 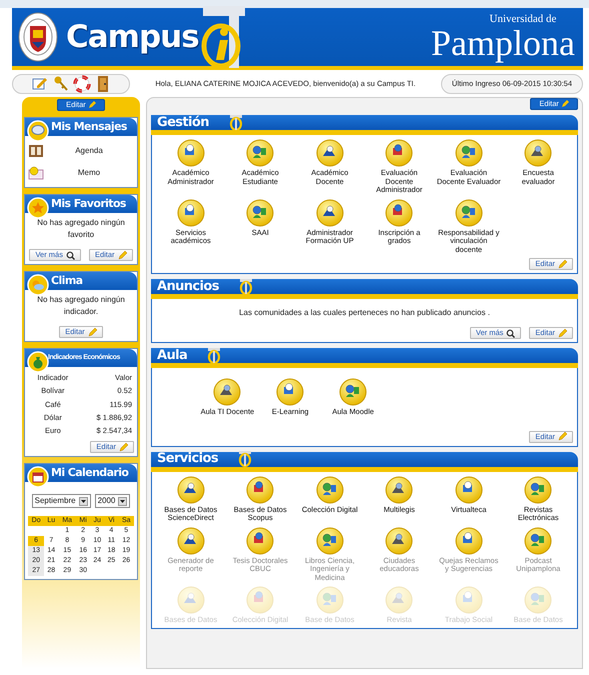 What do you see at coordinates (172, 355) in the screenshot?
I see `section-title: Aula` at bounding box center [172, 355].